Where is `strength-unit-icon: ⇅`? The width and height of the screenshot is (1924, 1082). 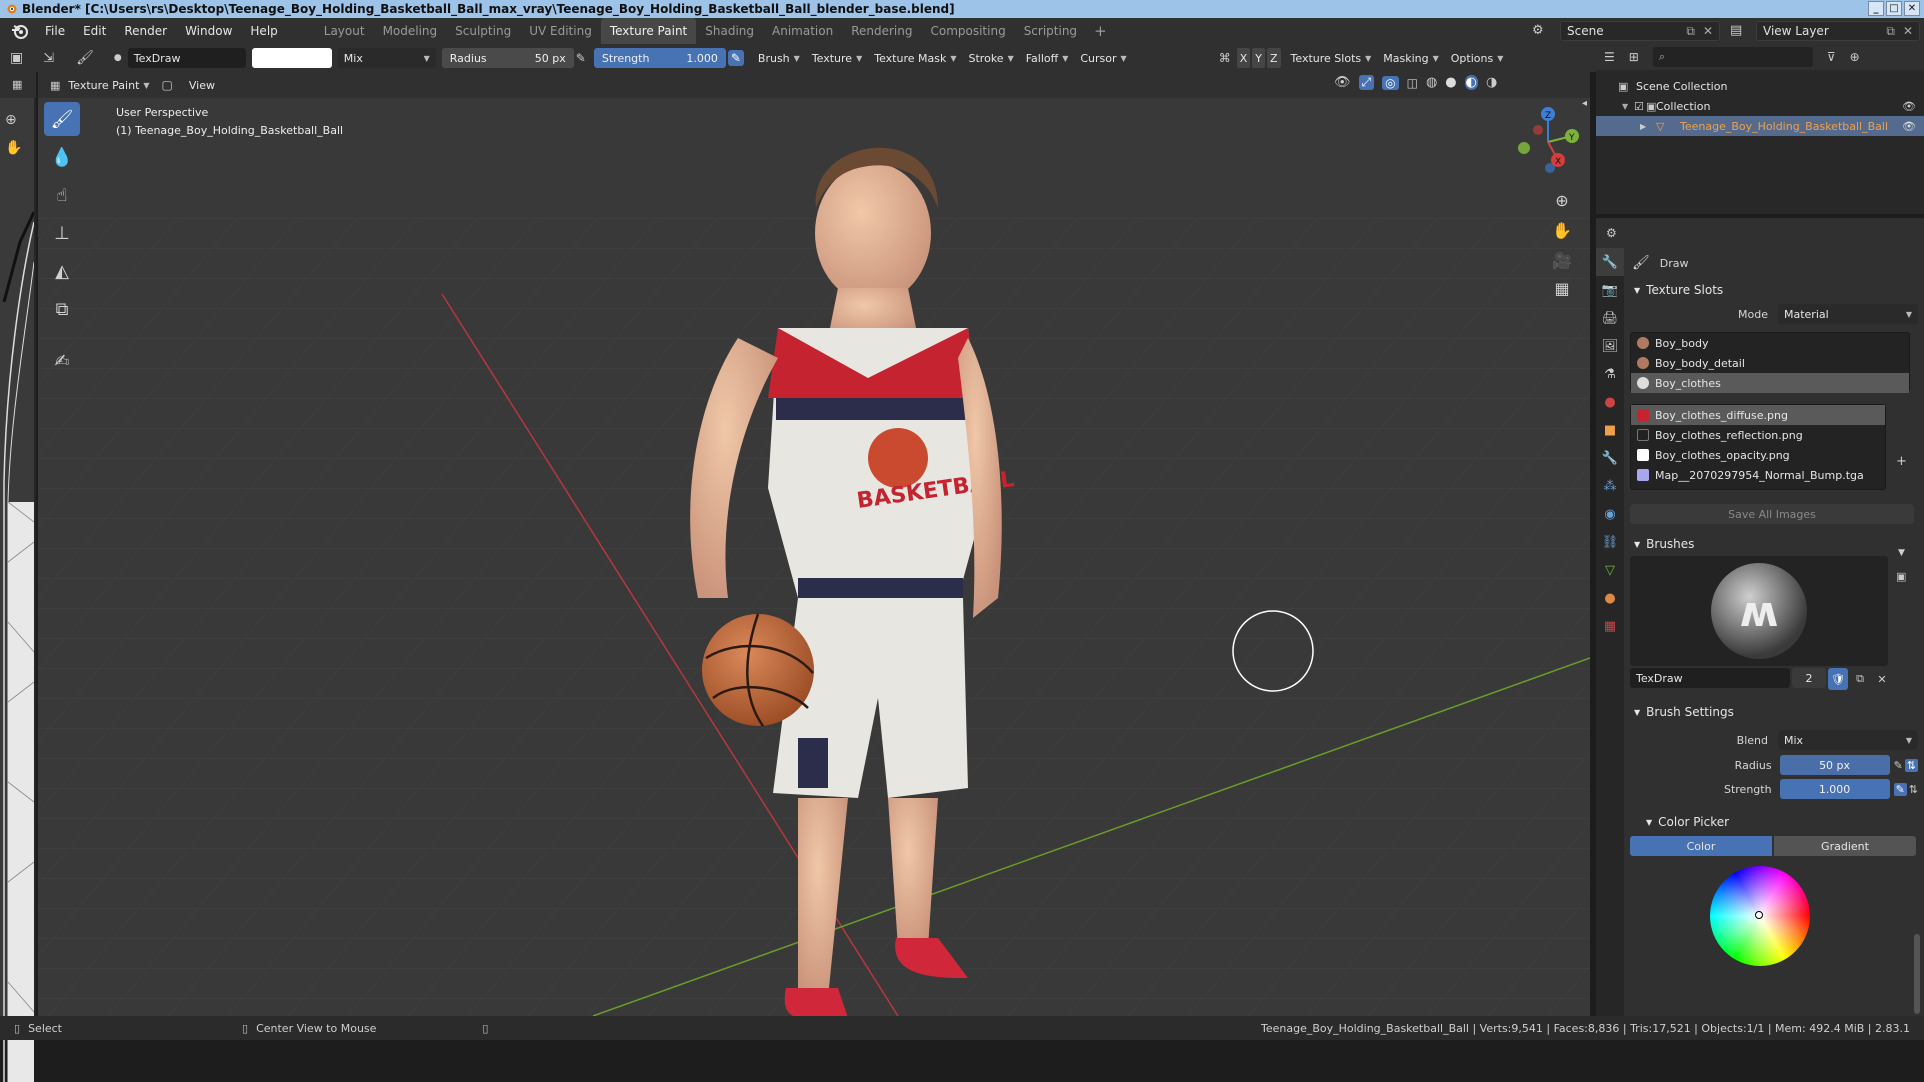
strength-unit-icon: ⇅ is located at coordinates (1913, 789).